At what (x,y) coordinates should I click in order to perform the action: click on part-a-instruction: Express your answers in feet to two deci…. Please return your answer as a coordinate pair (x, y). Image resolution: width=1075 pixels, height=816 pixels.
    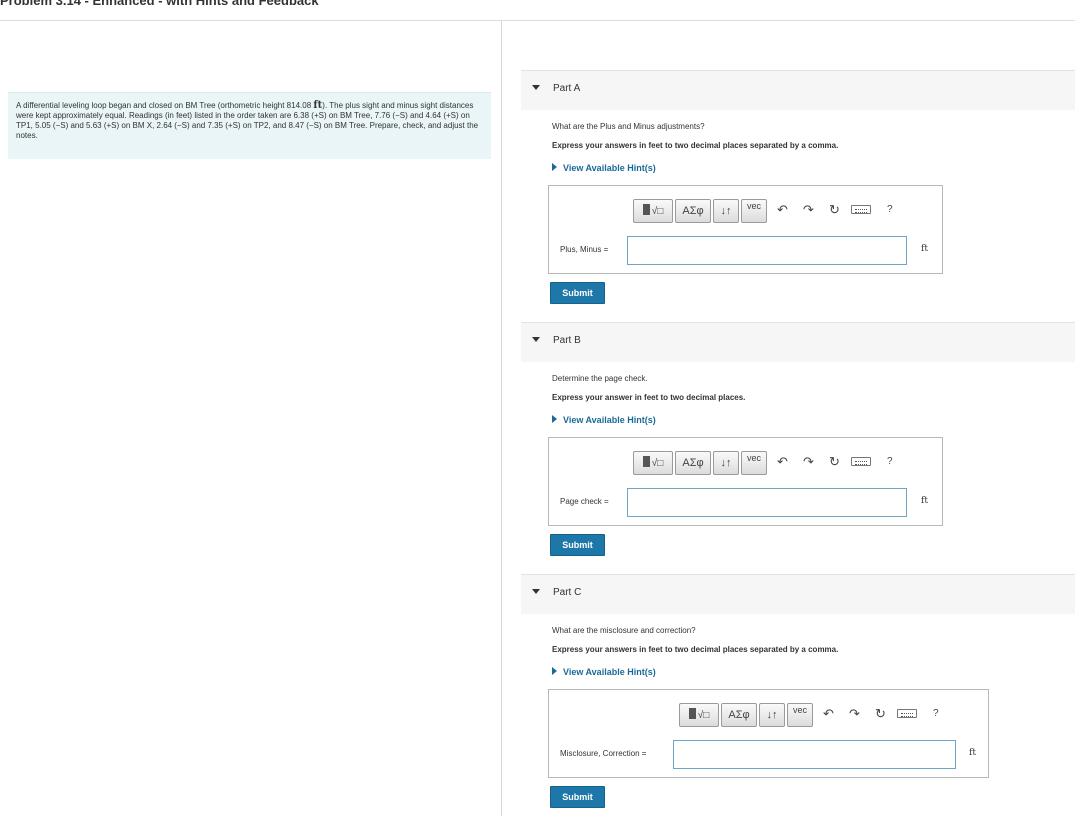
    Looking at the image, I should click on (695, 145).